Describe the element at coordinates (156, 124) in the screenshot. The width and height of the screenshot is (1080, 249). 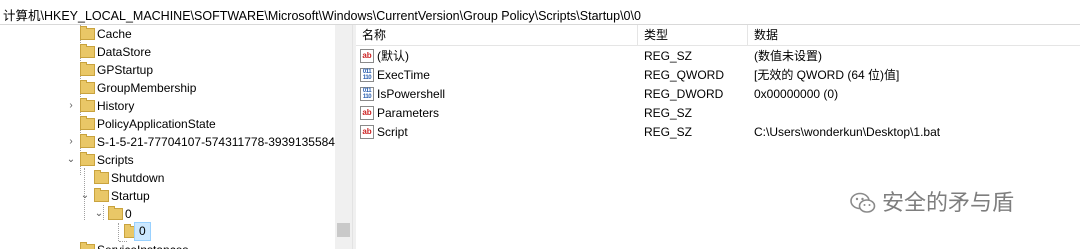
I see `tree-item-label: PolicyApplicationState` at that location.